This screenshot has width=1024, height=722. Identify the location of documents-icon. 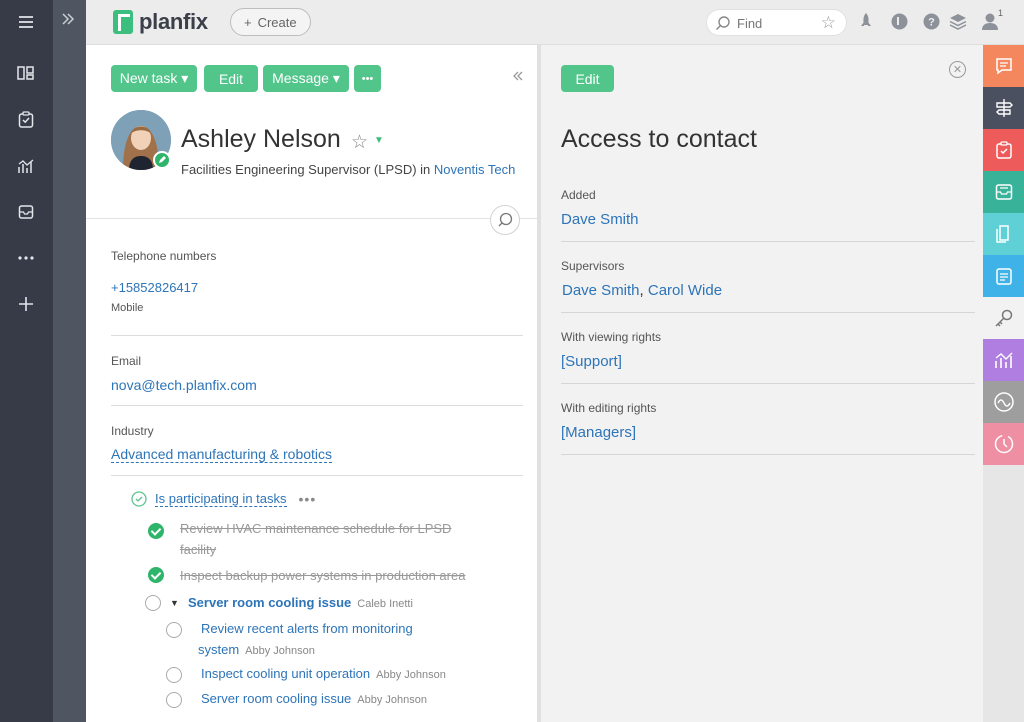
(1003, 234).